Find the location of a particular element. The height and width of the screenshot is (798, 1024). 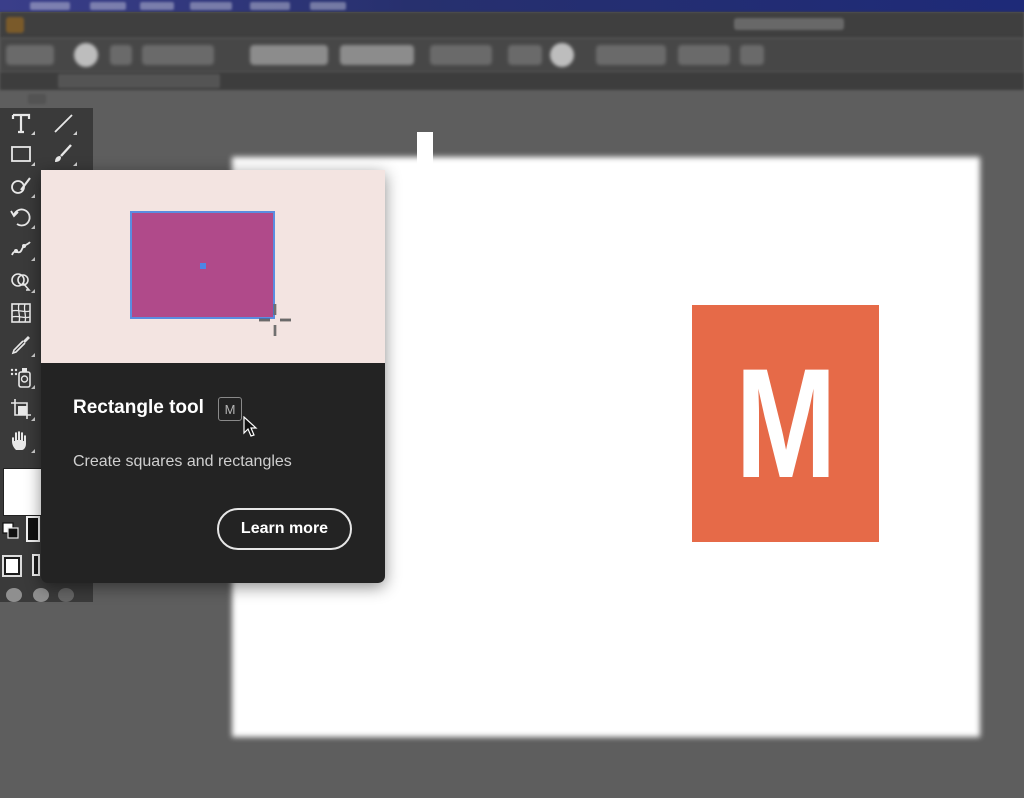

opacity-control is located at coordinates (461, 55).